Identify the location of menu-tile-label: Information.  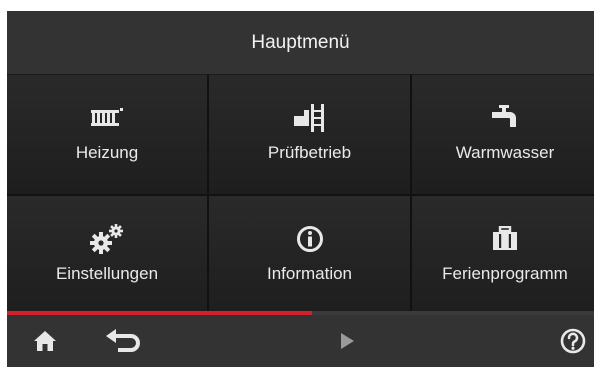
(309, 273).